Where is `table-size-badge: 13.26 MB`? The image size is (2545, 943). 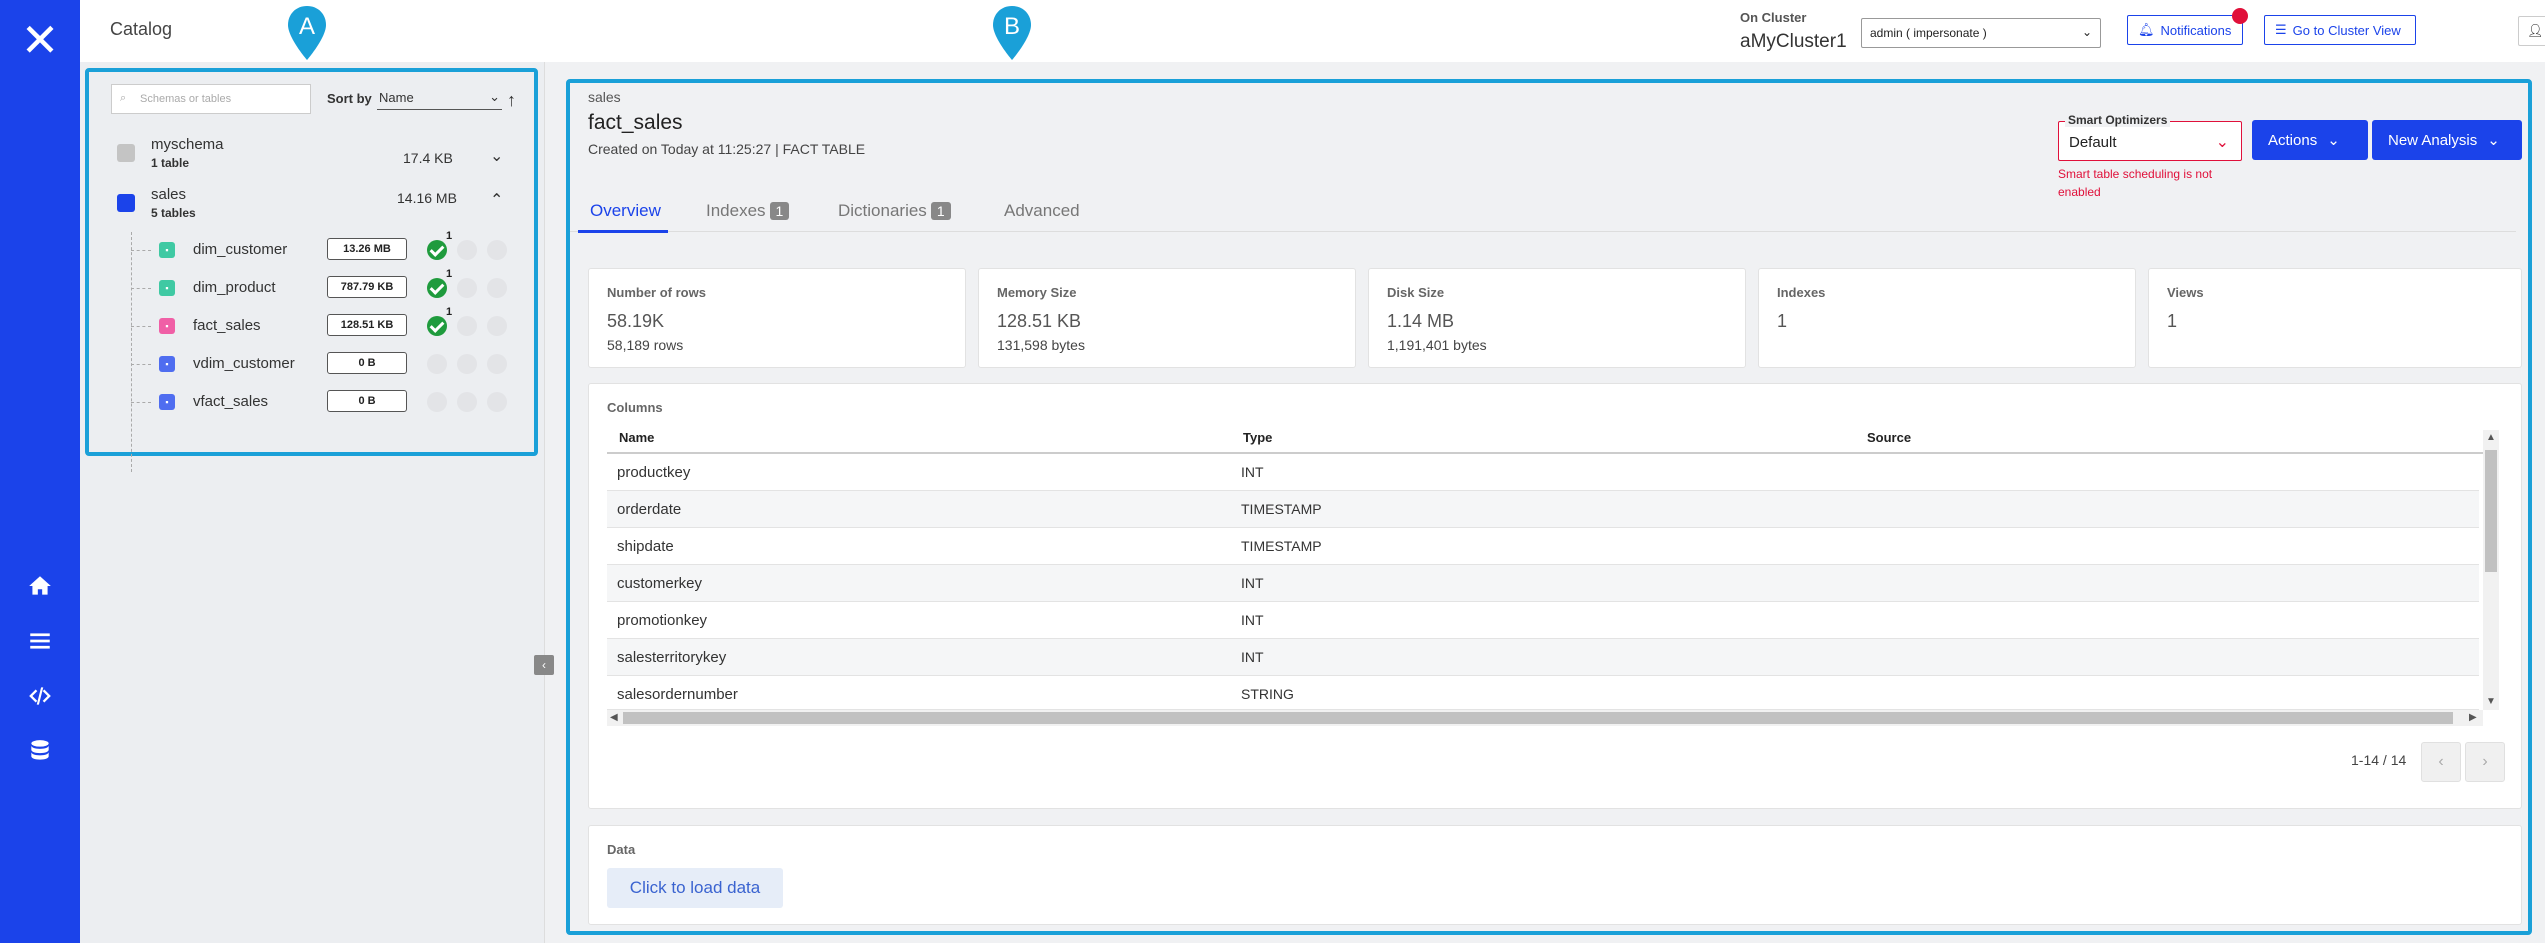
table-size-badge: 13.26 MB is located at coordinates (367, 249).